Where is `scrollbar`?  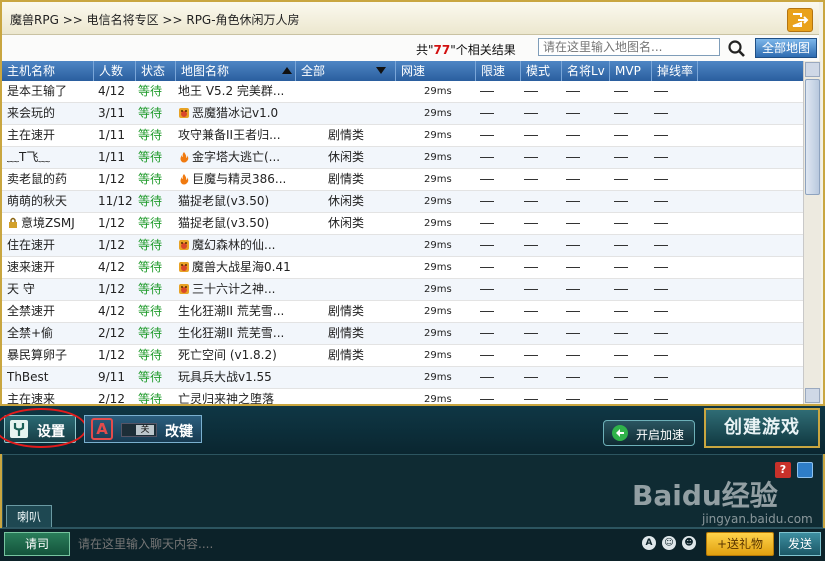
scrollbar is located at coordinates (812, 232).